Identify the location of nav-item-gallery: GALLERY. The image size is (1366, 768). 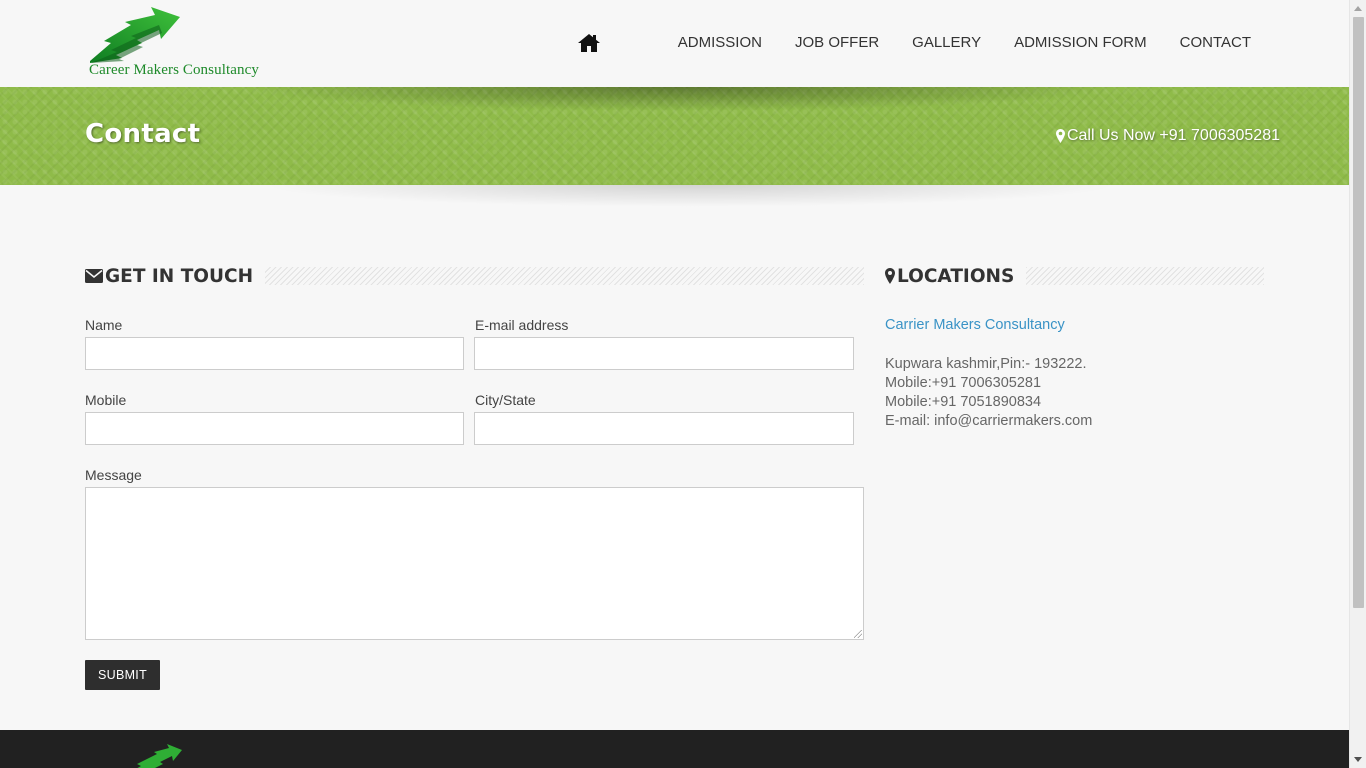
(946, 43).